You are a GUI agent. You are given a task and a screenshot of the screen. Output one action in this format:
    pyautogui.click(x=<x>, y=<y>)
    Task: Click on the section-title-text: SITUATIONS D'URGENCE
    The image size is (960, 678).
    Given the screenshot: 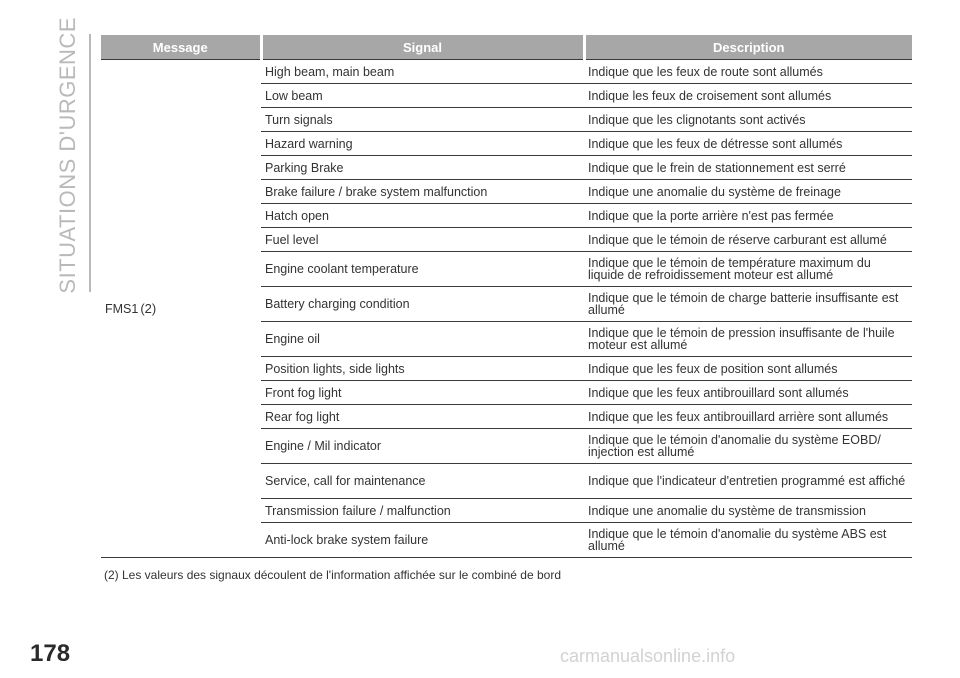 What is the action you would take?
    pyautogui.click(x=67, y=155)
    